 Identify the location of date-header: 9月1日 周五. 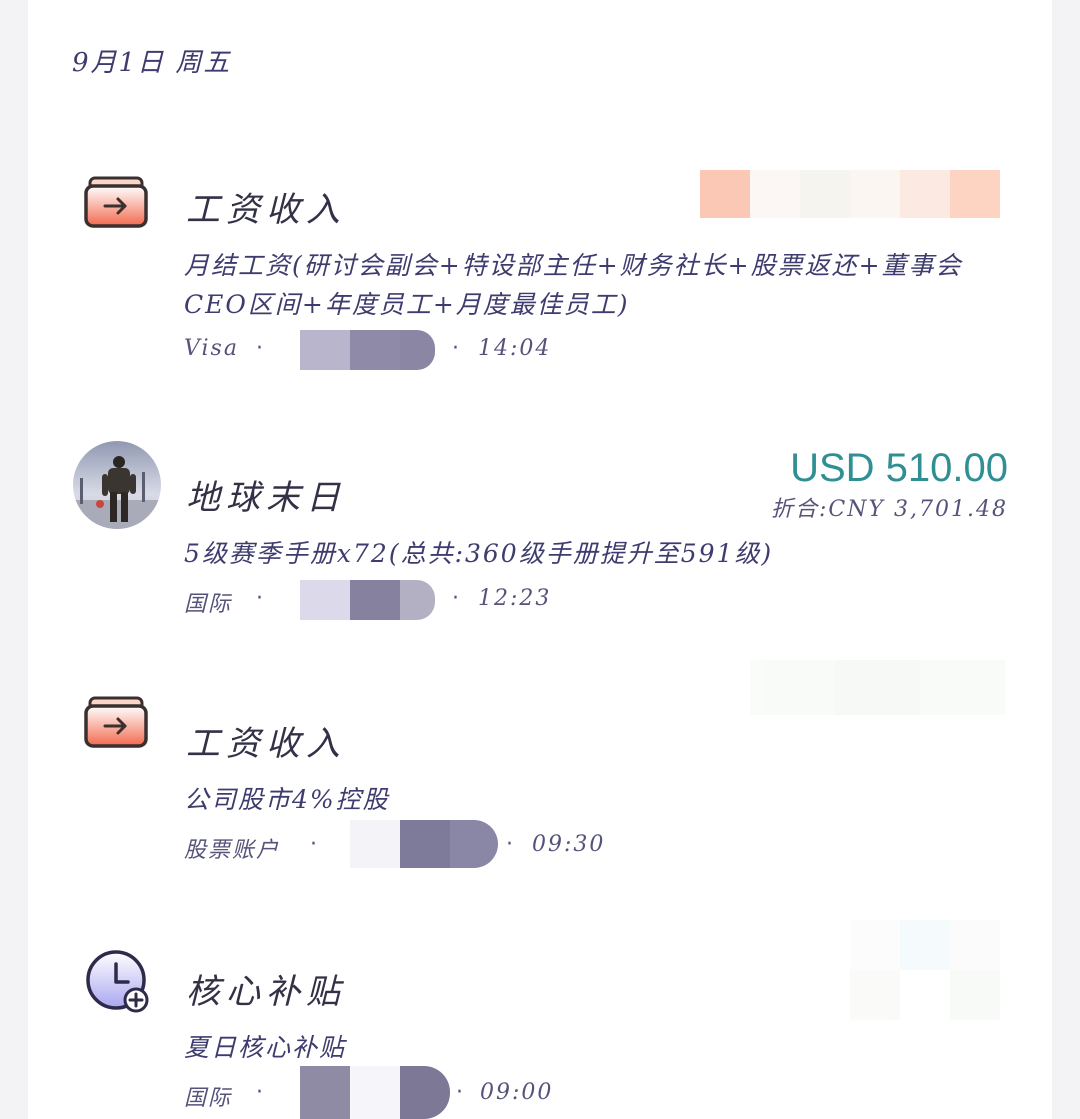
(152, 63).